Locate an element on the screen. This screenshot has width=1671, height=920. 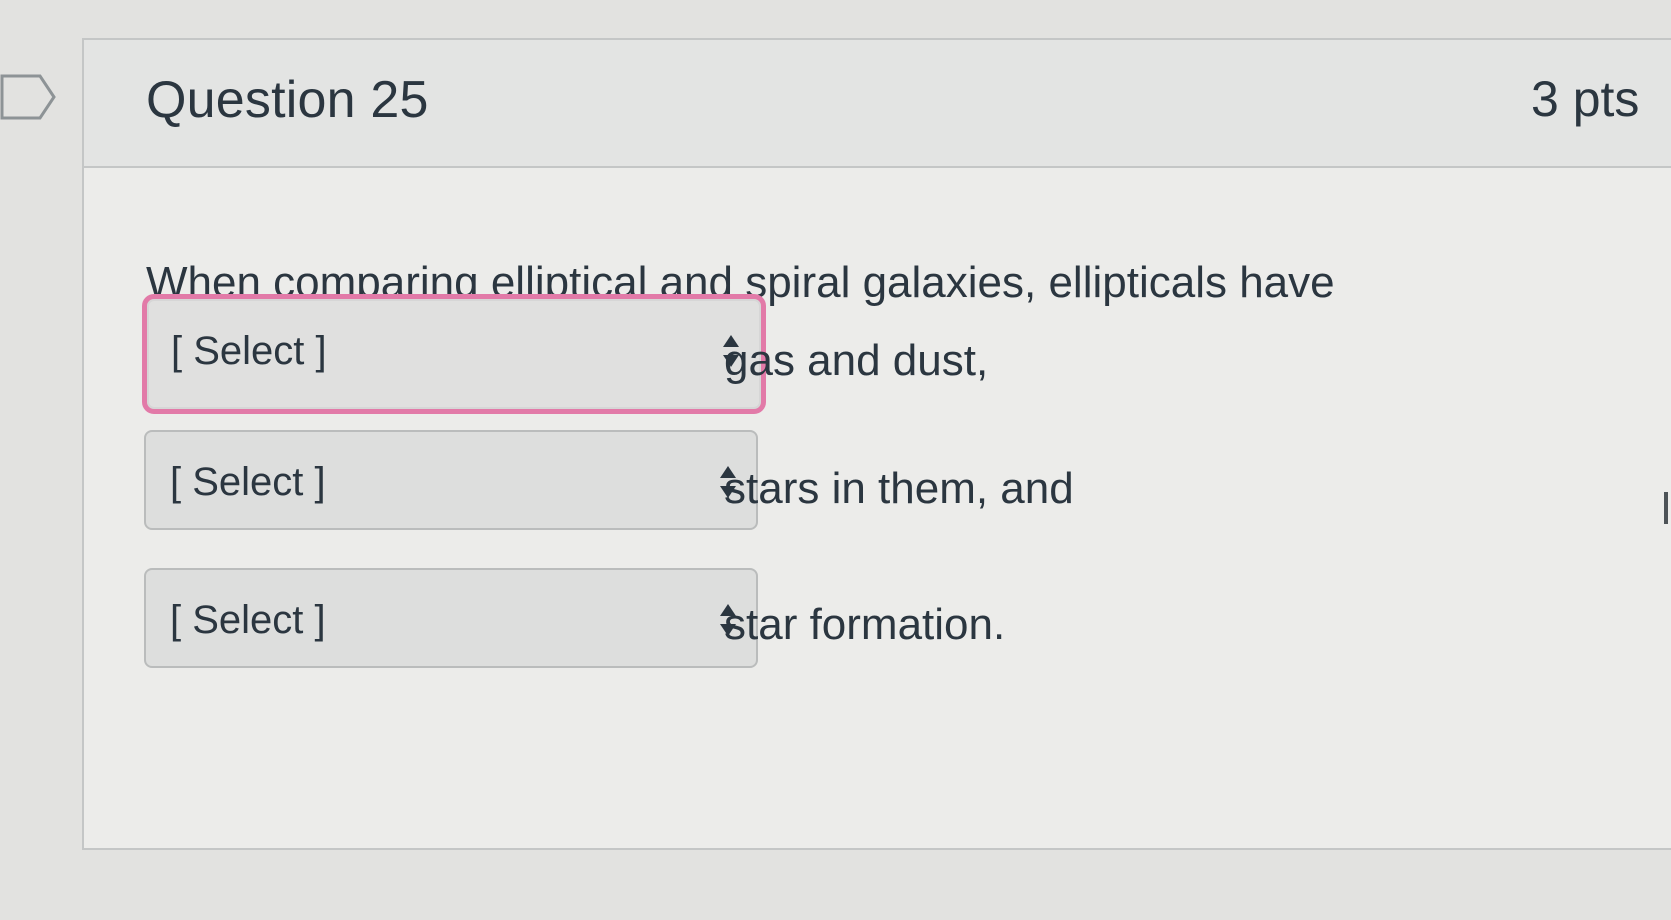
question-header: Question 25 3 pts is located at coordinates (877, 104).